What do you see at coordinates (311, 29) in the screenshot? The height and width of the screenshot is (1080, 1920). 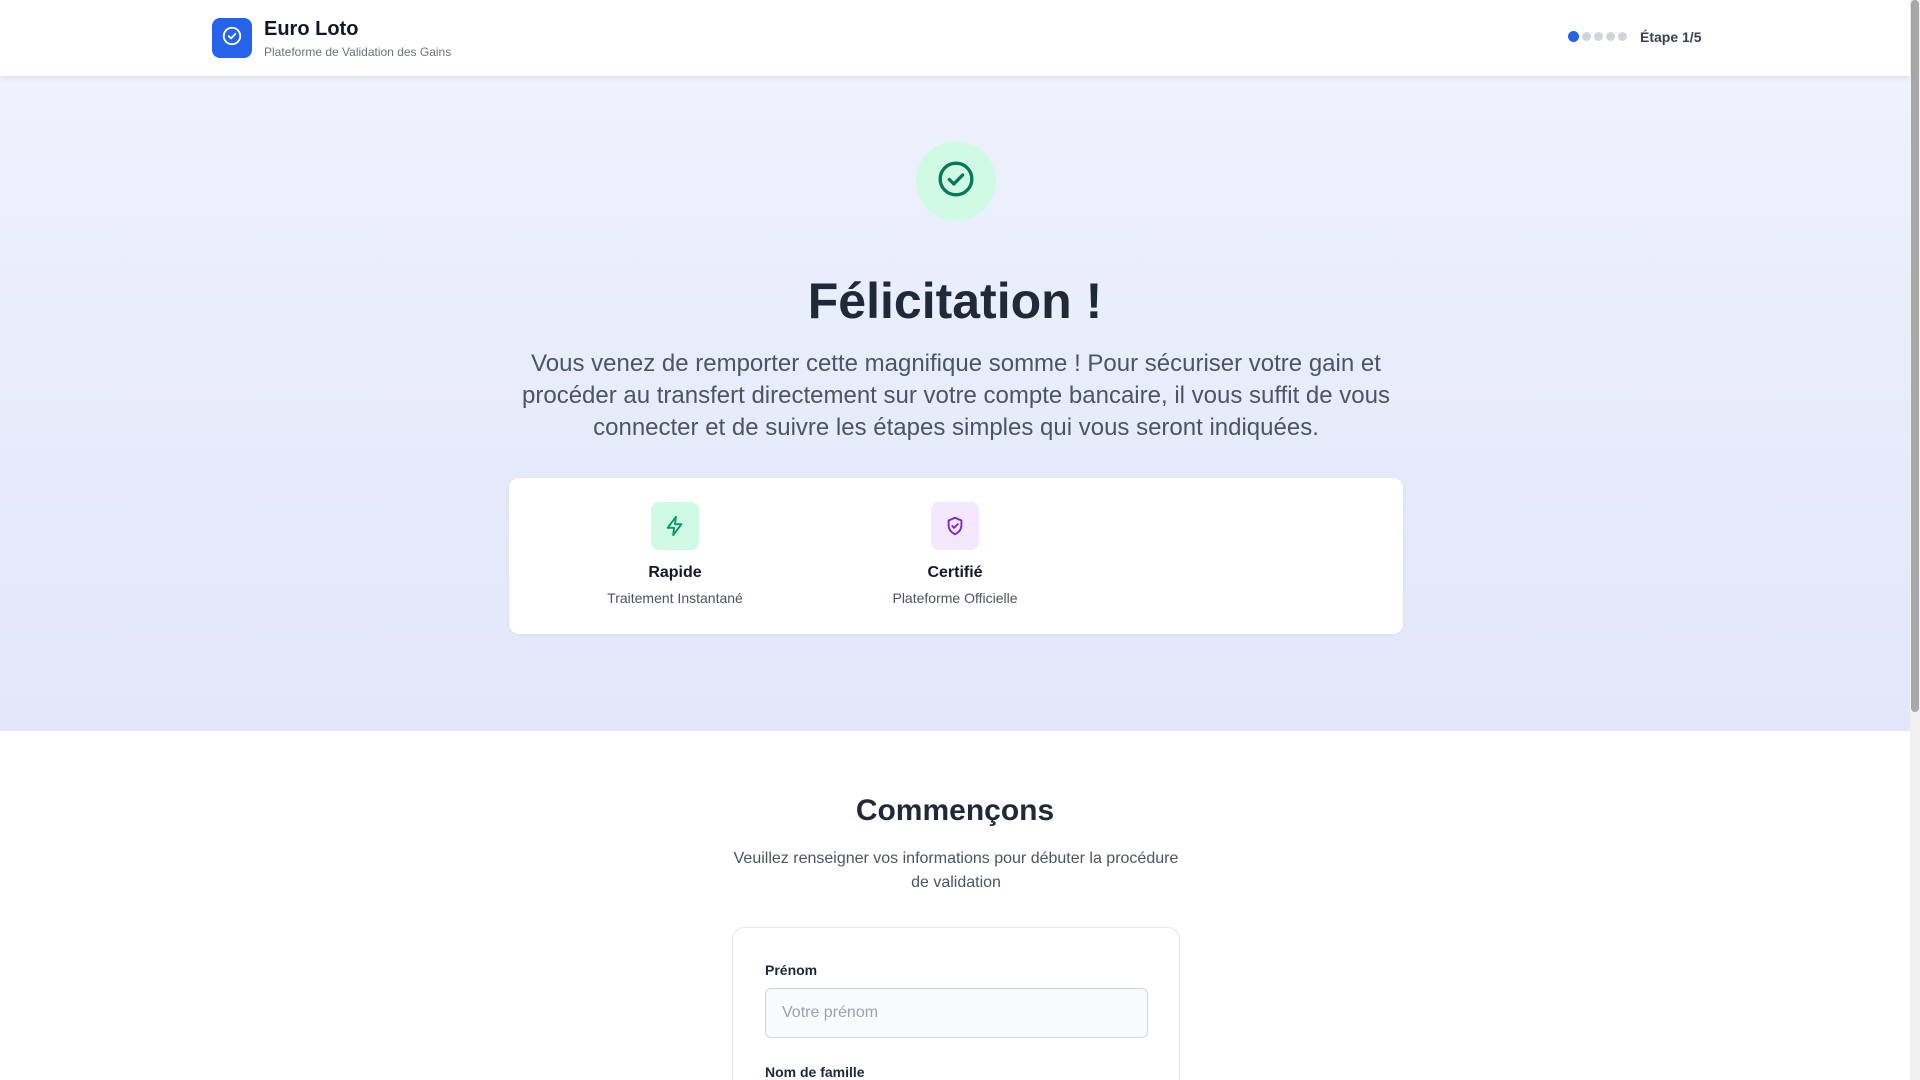 I see `brand-title: Euro Loto` at bounding box center [311, 29].